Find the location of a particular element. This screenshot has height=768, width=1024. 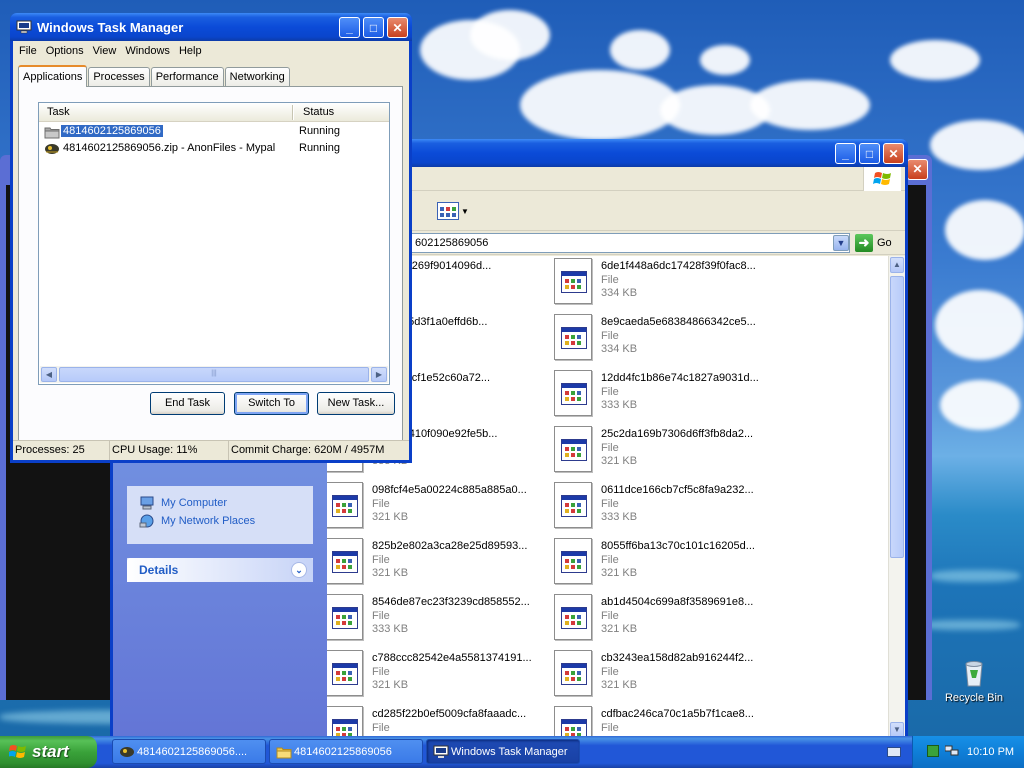

taskbar-task-taskmanager: Windows Task Manager is located at coordinates (503, 751).